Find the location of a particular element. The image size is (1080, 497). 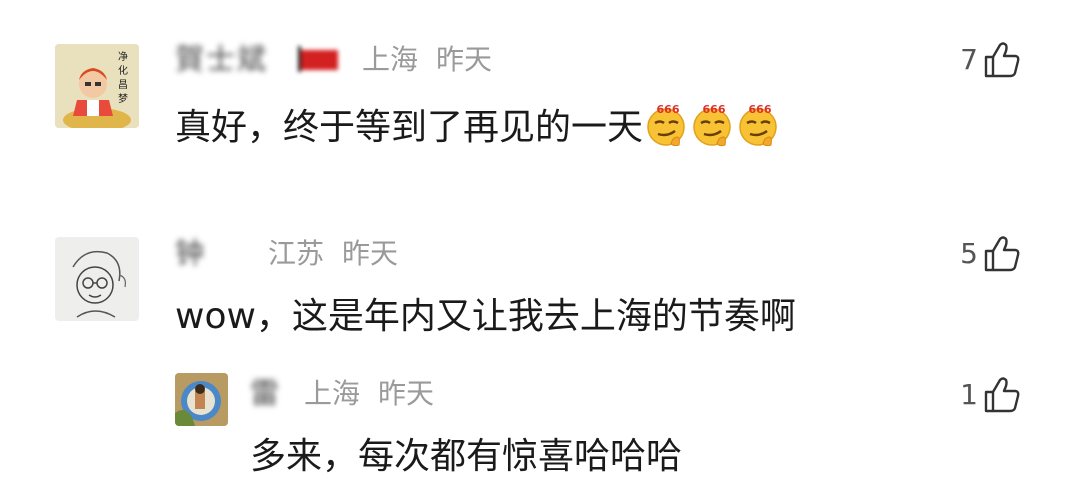

username: 雷 is located at coordinates (265, 393).